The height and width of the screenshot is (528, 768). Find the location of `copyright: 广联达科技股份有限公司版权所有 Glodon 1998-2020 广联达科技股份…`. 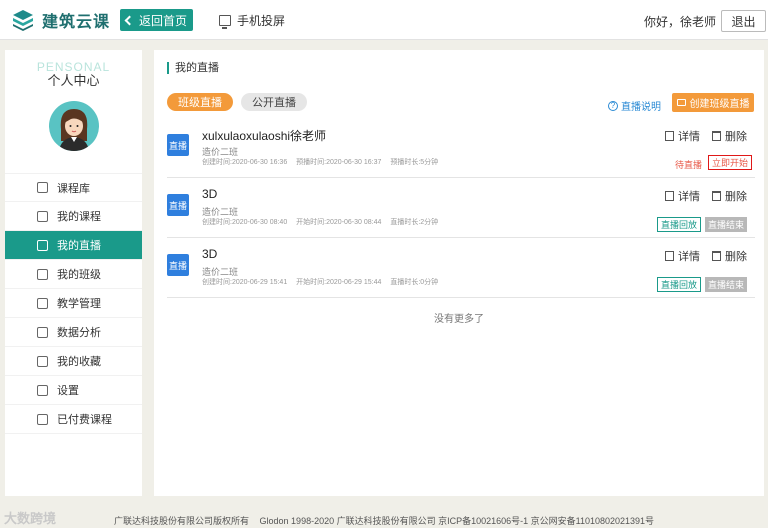

copyright: 广联达科技股份有限公司版权所有 Glodon 1998-2020 广联达科技股份… is located at coordinates (388, 520).